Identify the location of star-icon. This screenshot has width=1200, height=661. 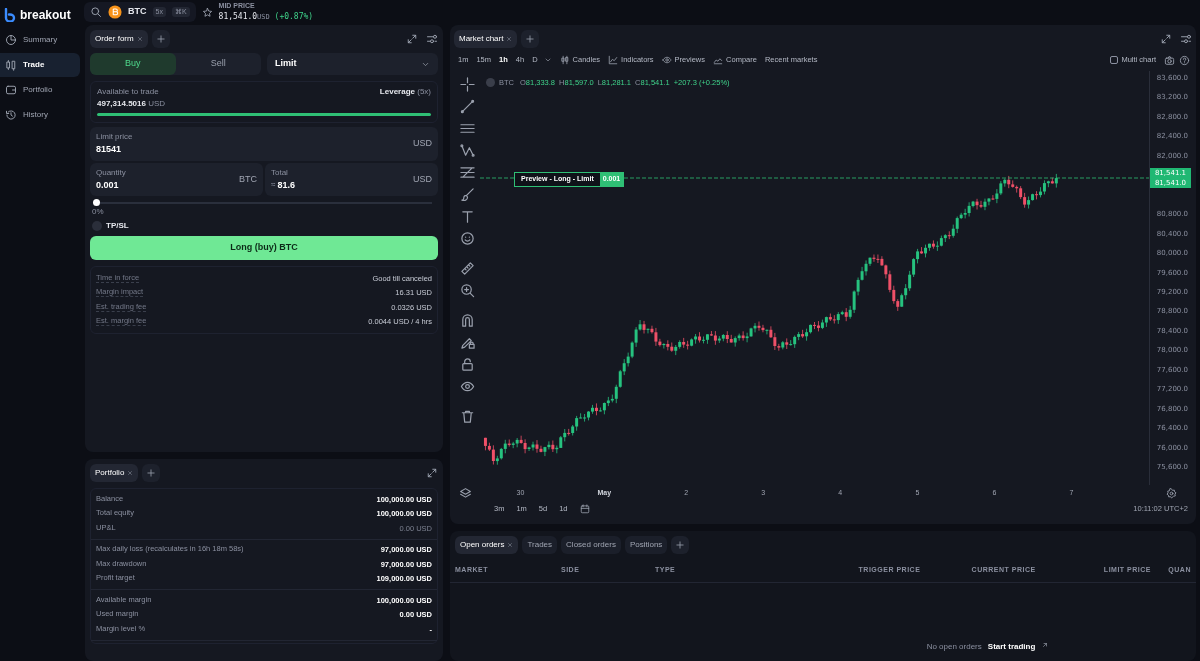
(207, 12).